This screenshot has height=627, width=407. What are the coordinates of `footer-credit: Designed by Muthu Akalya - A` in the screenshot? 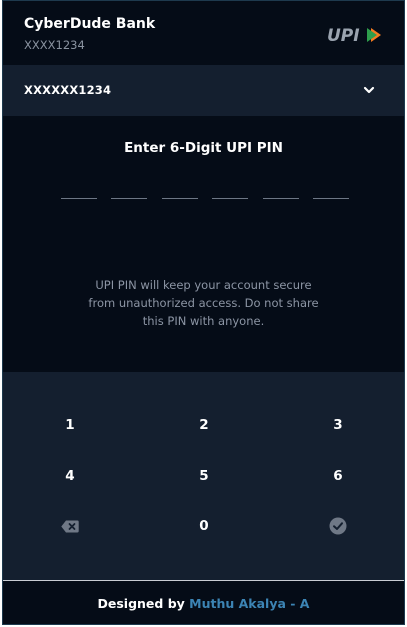 It's located at (203, 602).